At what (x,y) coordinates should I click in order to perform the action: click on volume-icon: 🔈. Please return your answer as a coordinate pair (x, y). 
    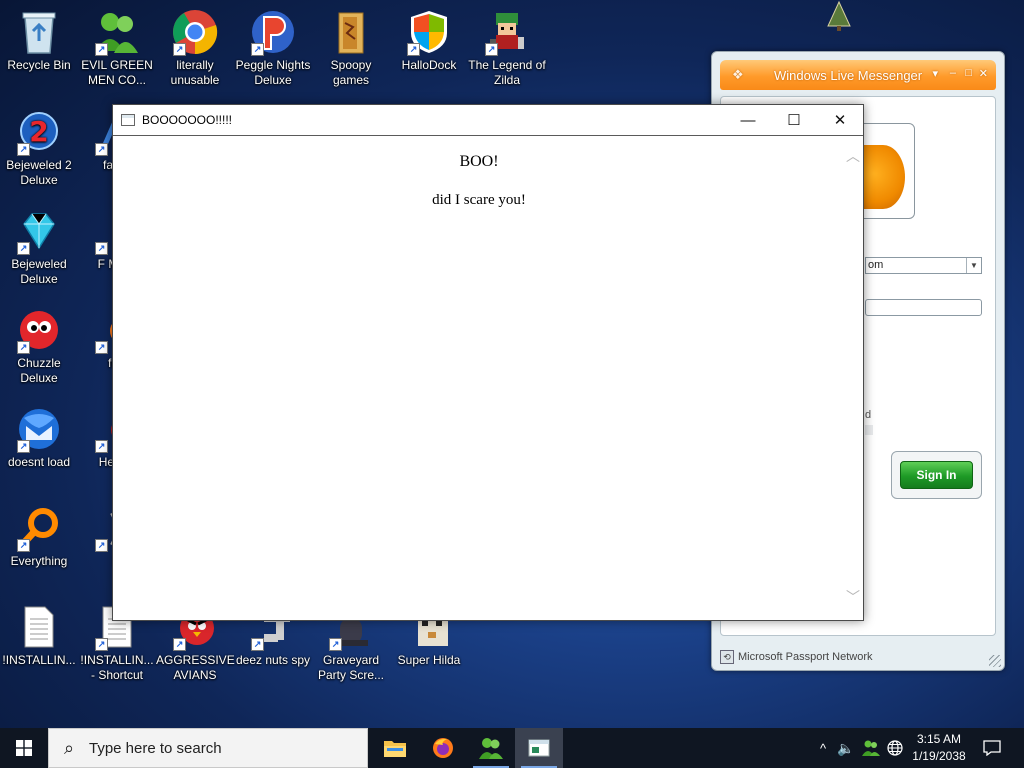
    Looking at the image, I should click on (846, 748).